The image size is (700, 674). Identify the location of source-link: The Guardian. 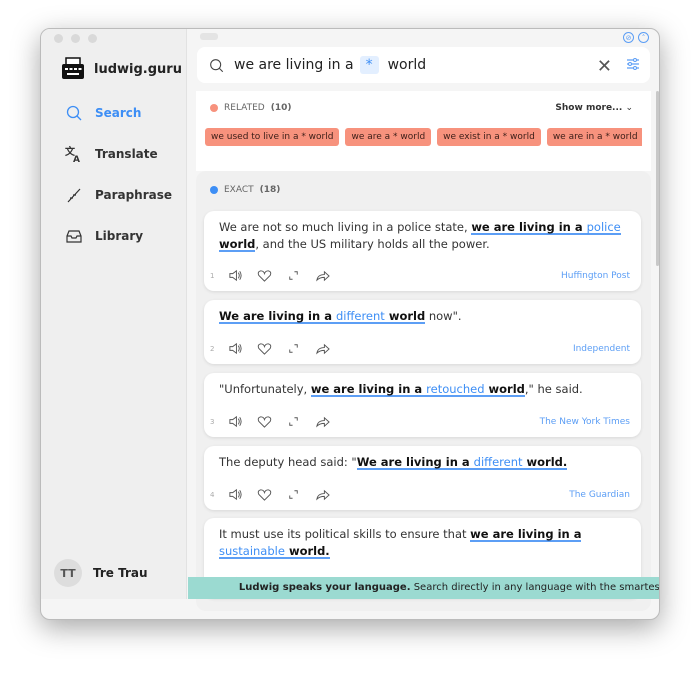
(599, 495).